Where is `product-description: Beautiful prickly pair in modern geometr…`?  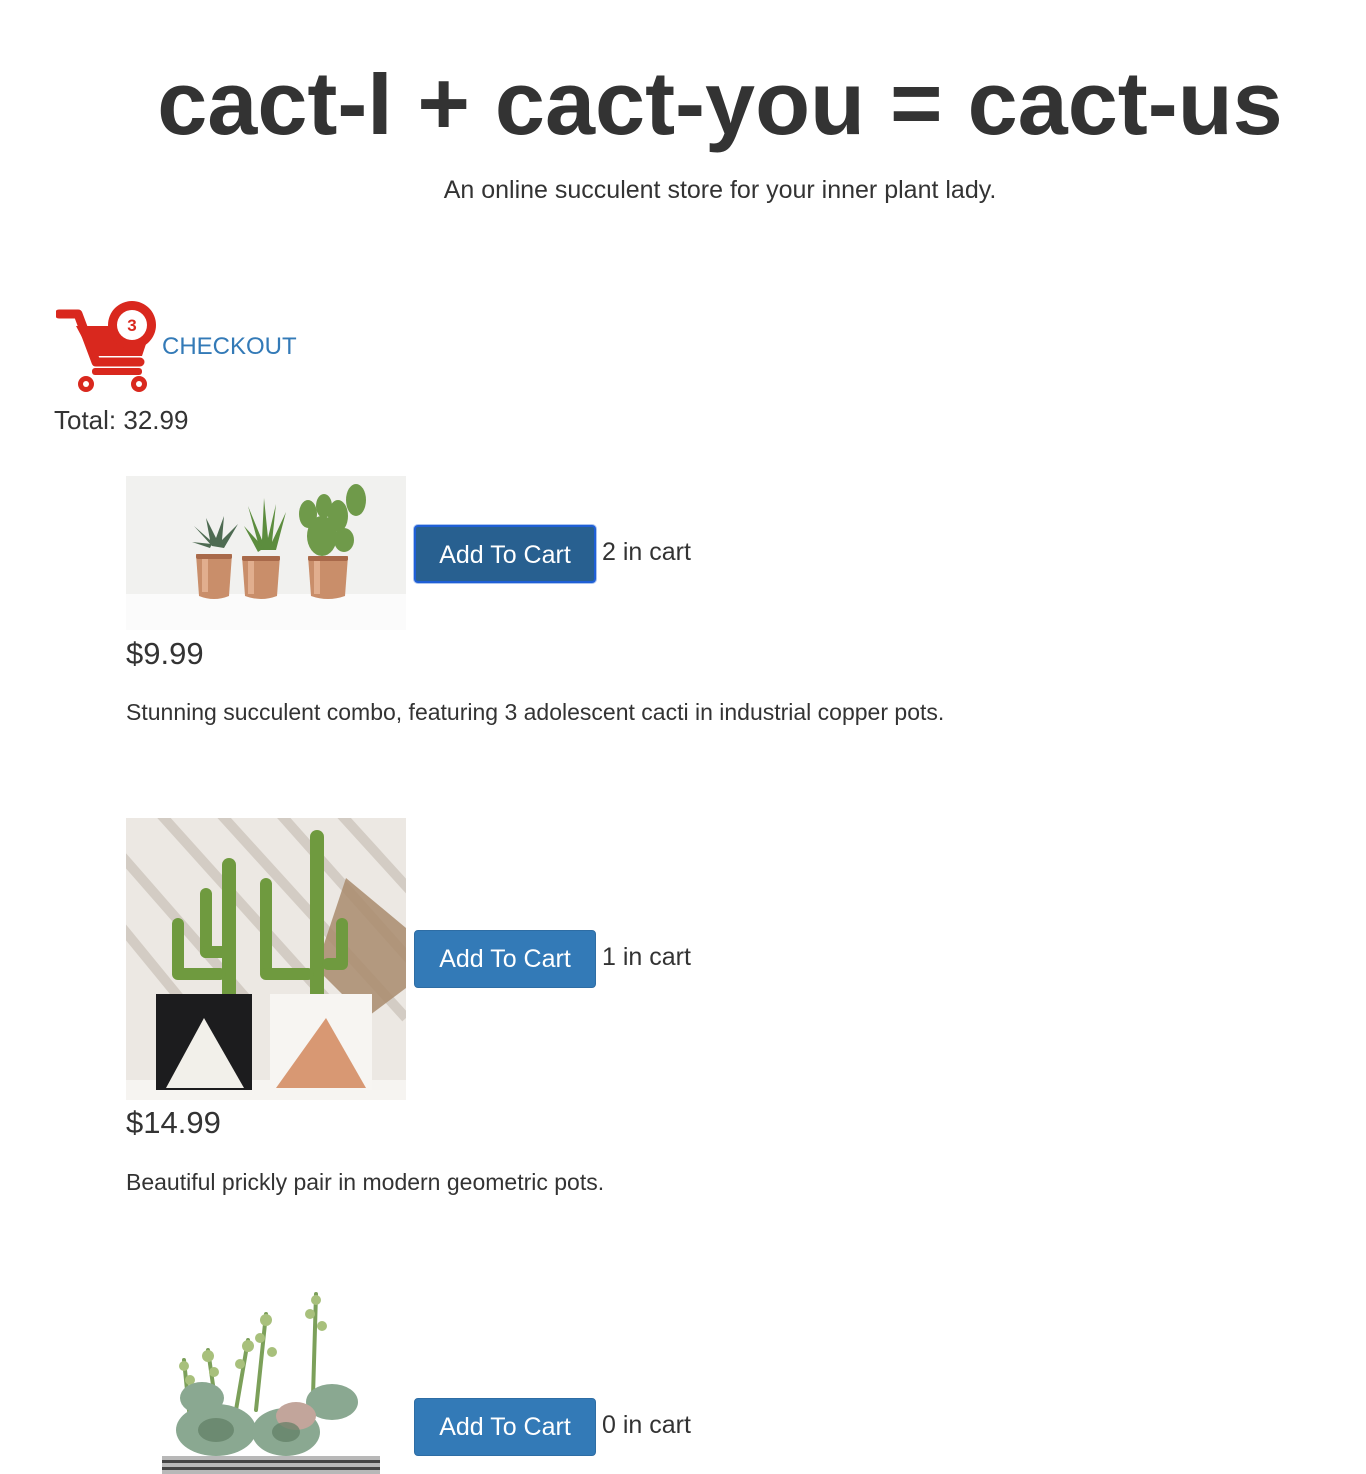 product-description: Beautiful prickly pair in modern geometr… is located at coordinates (365, 1182).